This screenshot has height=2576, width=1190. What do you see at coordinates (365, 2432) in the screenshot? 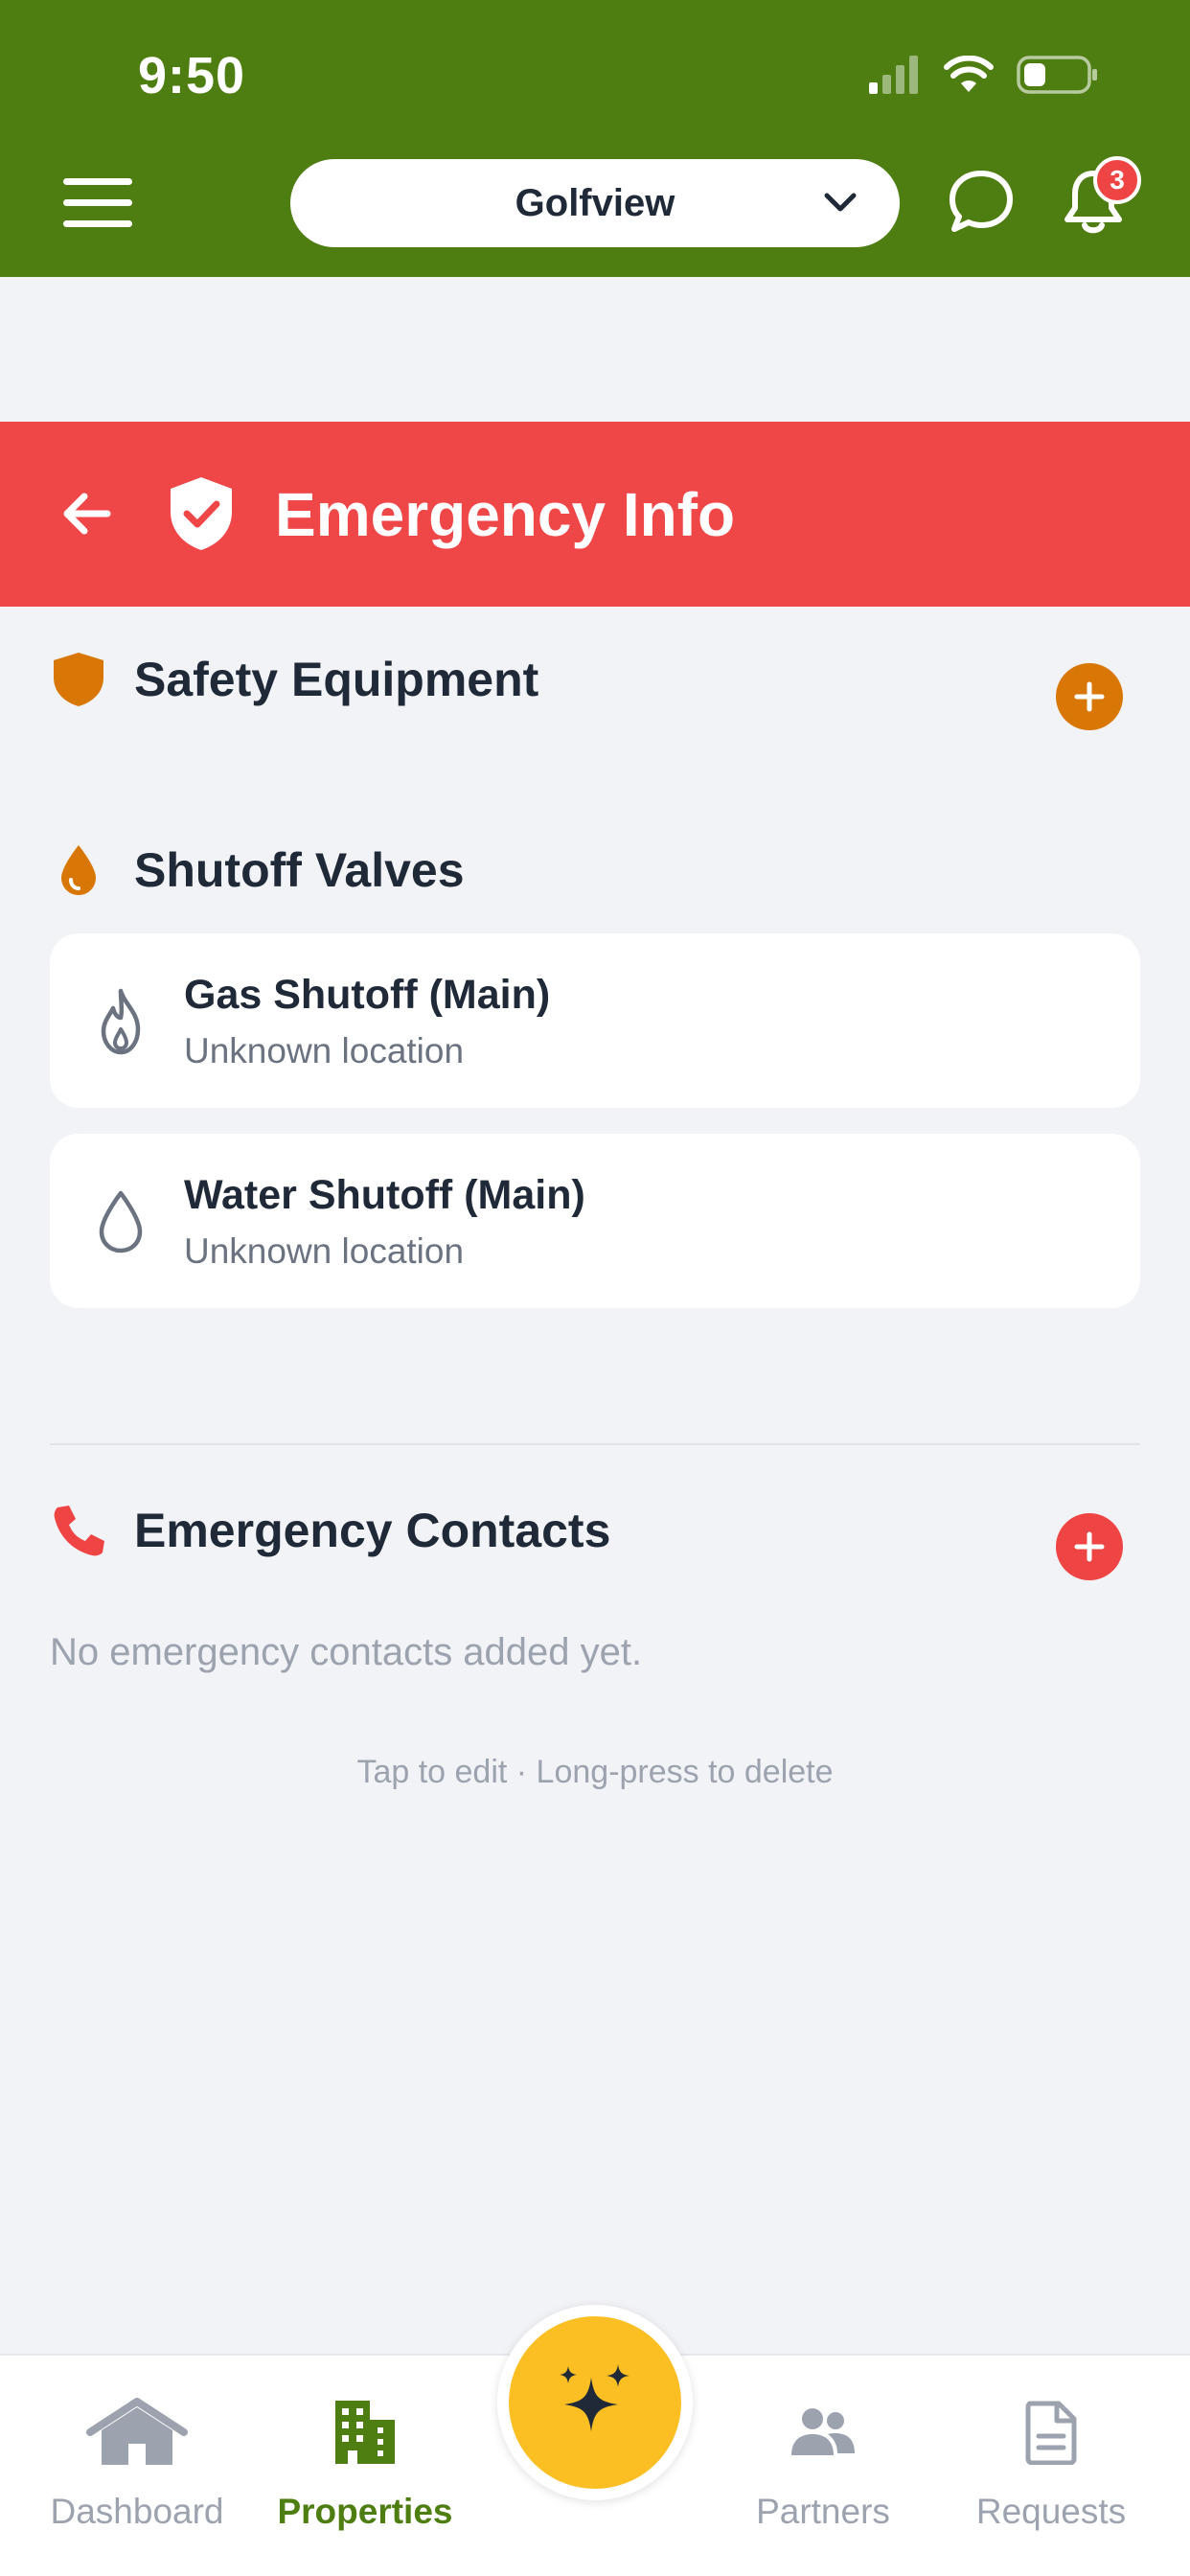
I see `building-icon` at bounding box center [365, 2432].